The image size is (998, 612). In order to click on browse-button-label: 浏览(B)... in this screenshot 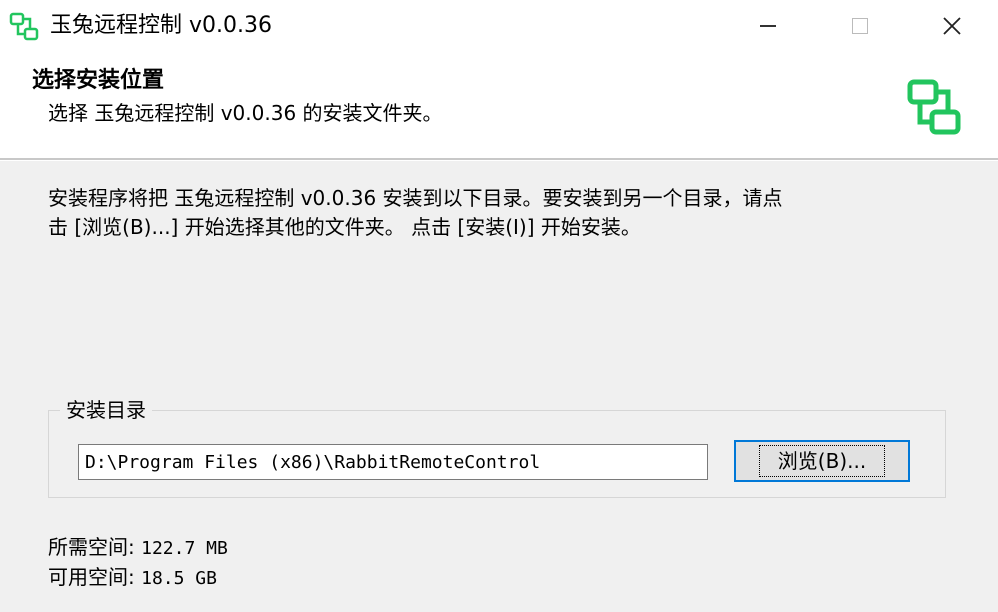, I will do `click(822, 461)`.